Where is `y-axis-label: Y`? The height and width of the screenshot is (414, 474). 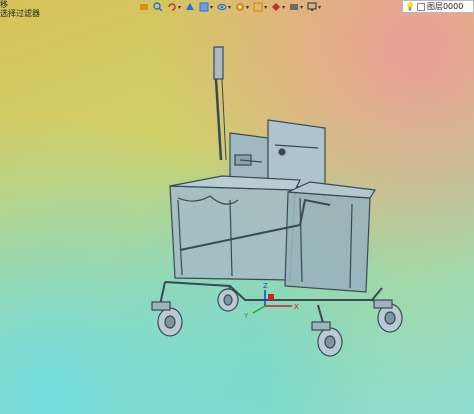
y-axis-label: Y is located at coordinates (246, 316).